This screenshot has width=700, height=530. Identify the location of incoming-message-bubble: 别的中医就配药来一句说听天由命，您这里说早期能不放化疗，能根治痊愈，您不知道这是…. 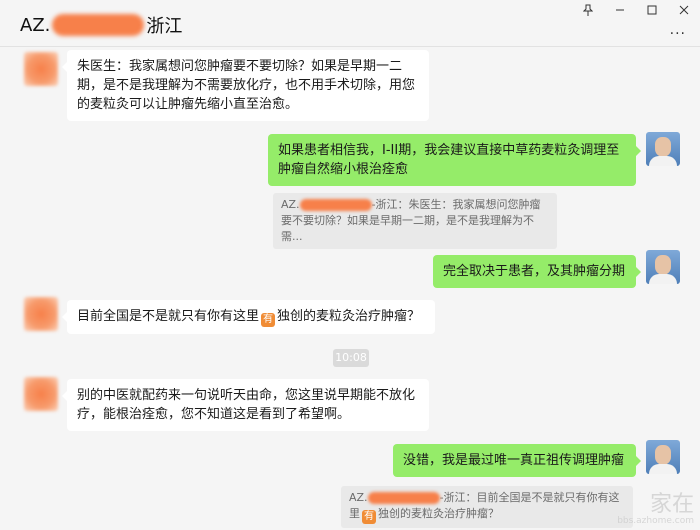
(245, 405).